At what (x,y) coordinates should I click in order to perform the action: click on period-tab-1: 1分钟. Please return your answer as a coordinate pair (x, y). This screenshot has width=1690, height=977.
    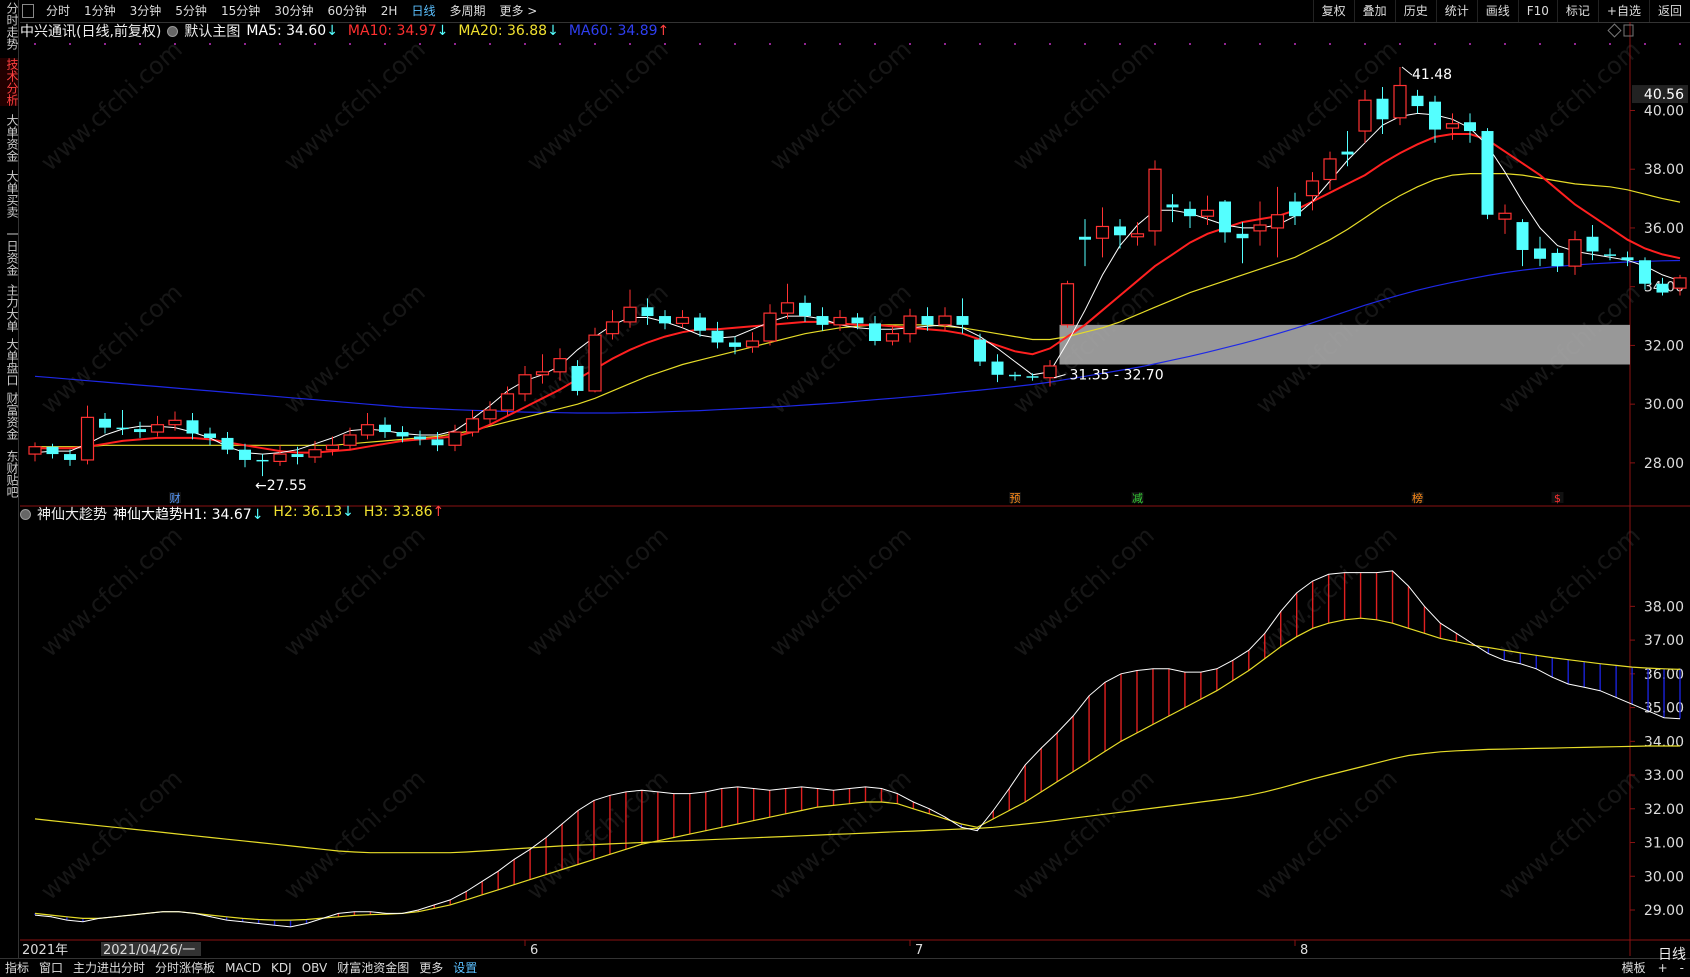
    Looking at the image, I should click on (100, 11).